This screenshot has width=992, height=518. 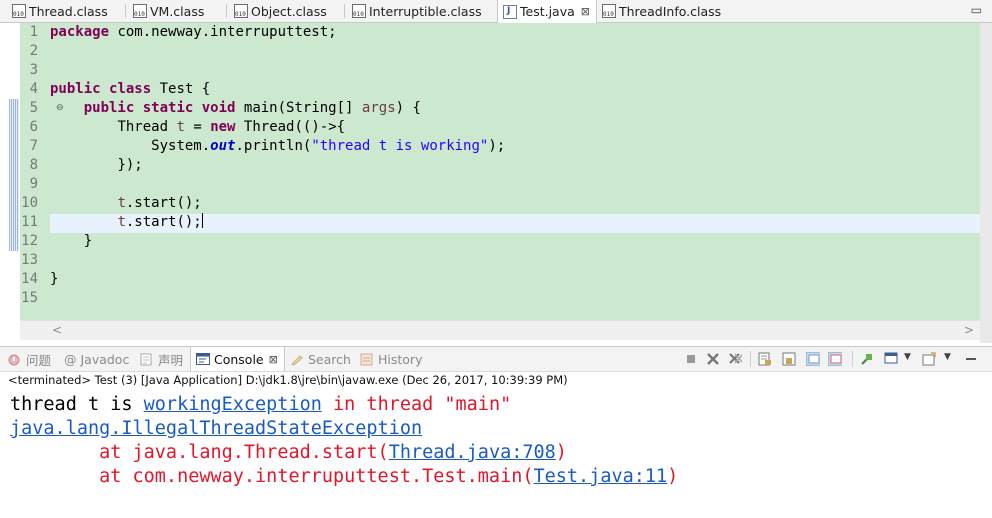 I want to click on stack-trace-link: Thread.java:708, so click(x=472, y=452).